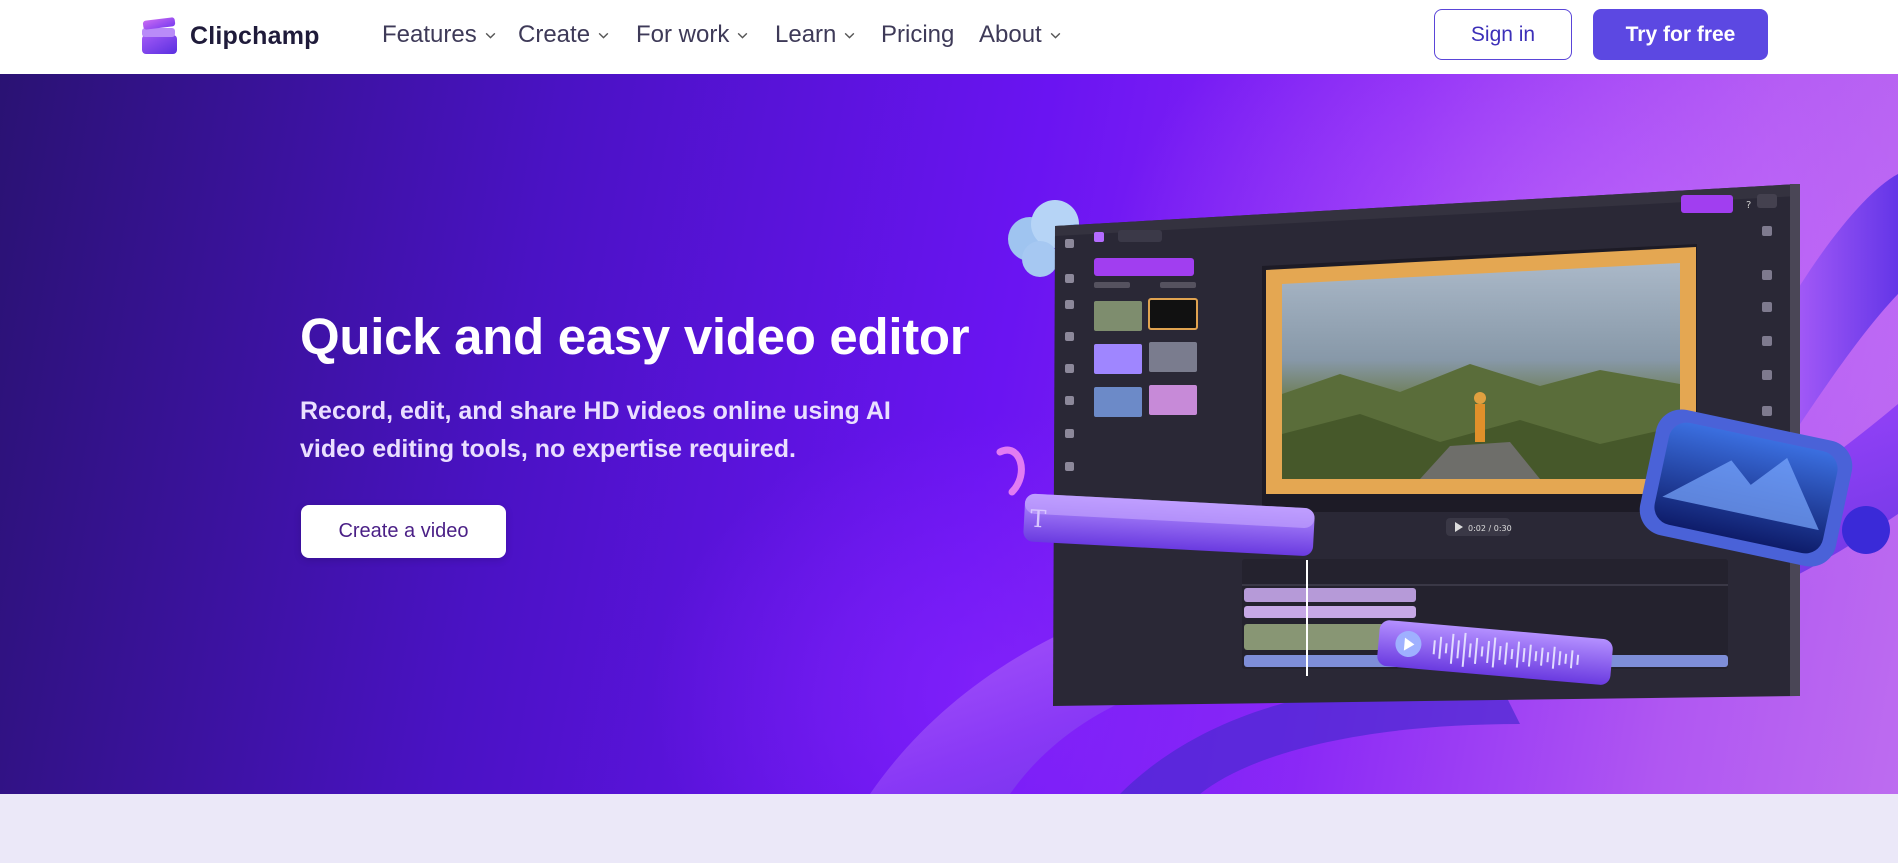 The height and width of the screenshot is (863, 1898). I want to click on nav-item-features: Features, so click(439, 35).